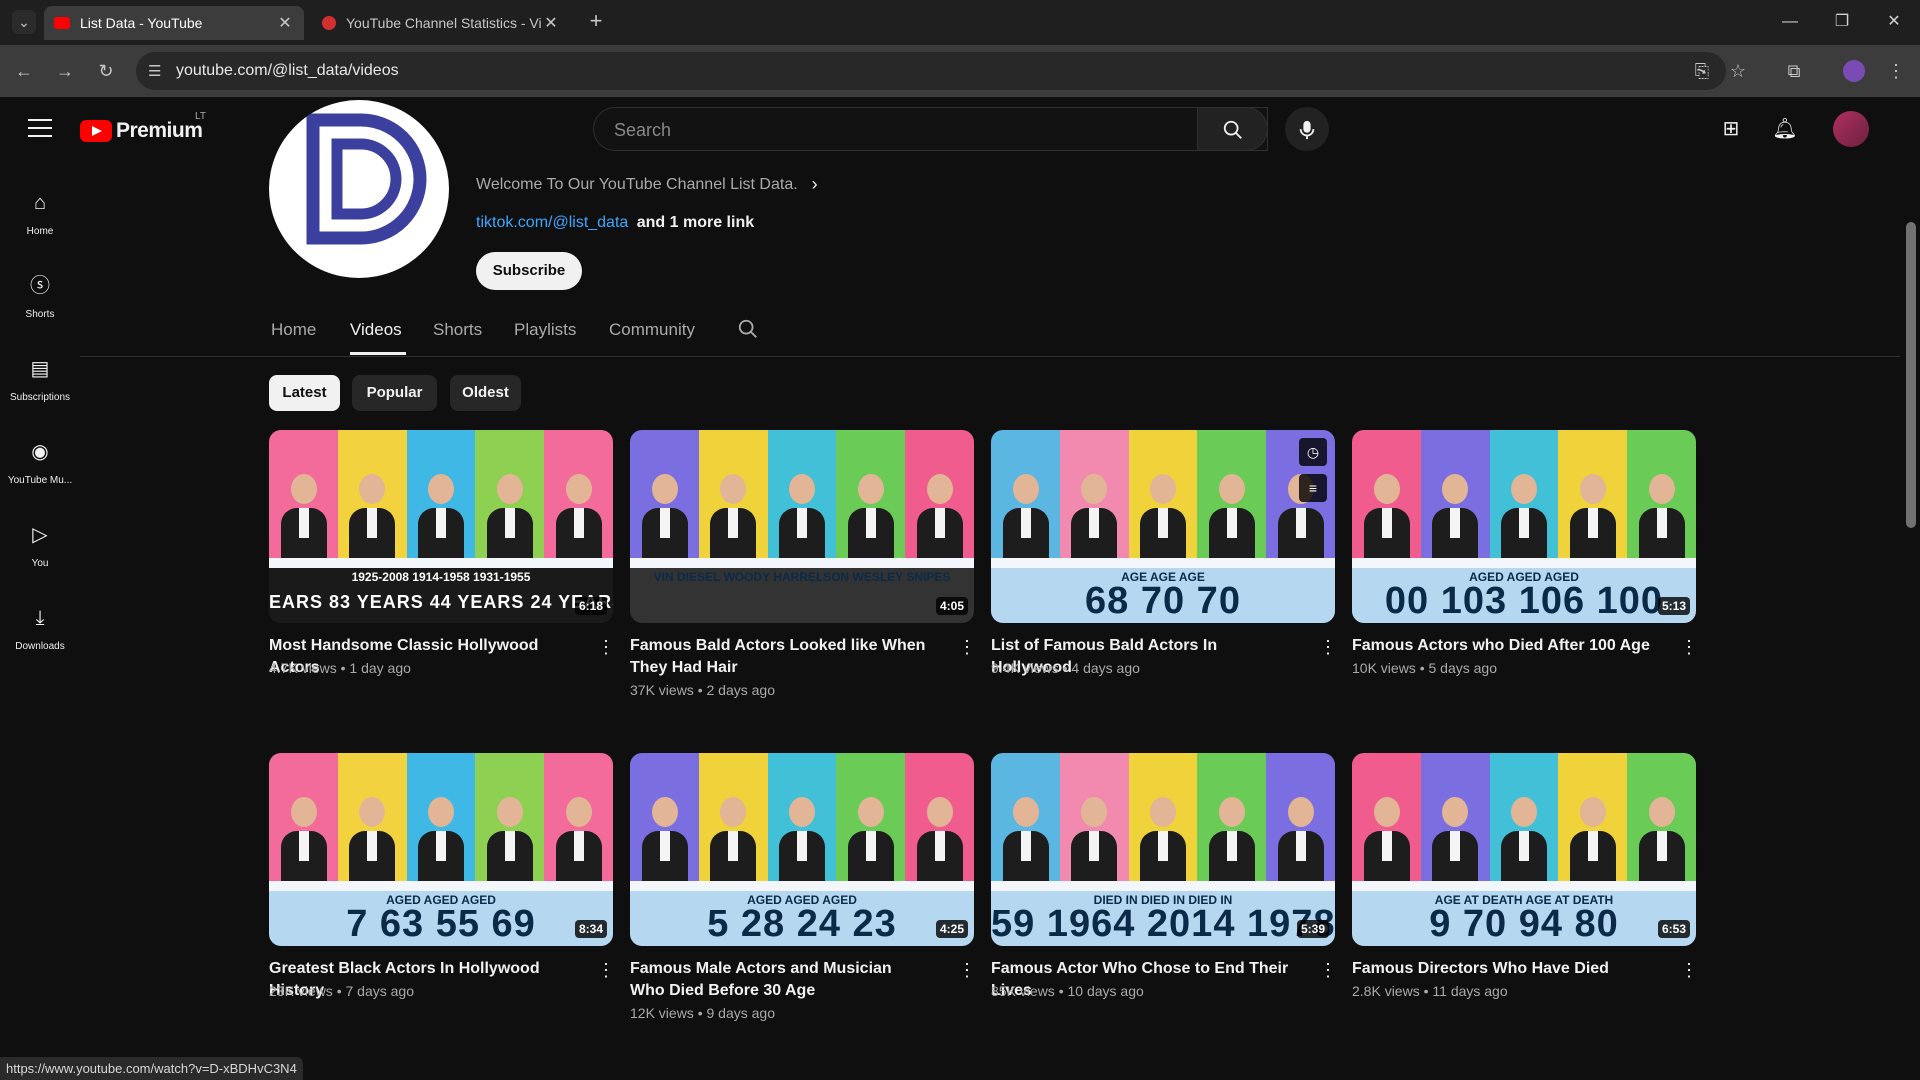 The width and height of the screenshot is (1920, 1080). What do you see at coordinates (1502, 646) in the screenshot?
I see `video-title: Famous Actors who Died After 100 Age` at bounding box center [1502, 646].